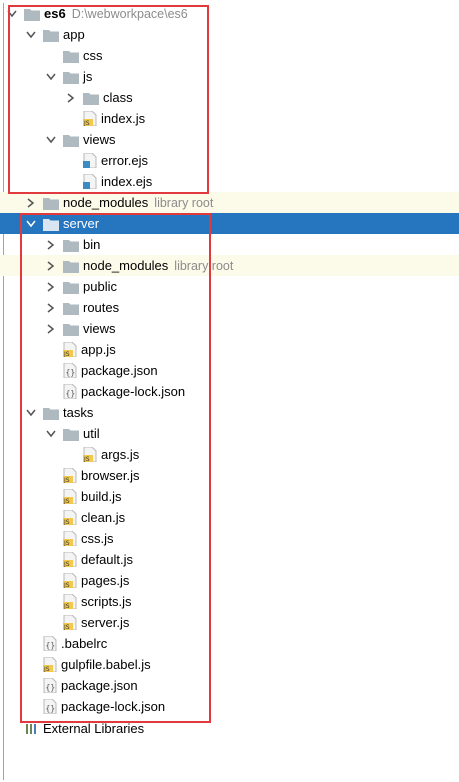 The height and width of the screenshot is (782, 459). Describe the element at coordinates (229, 475) in the screenshot. I see `tree-row-browser-js: JS browser.js` at that location.